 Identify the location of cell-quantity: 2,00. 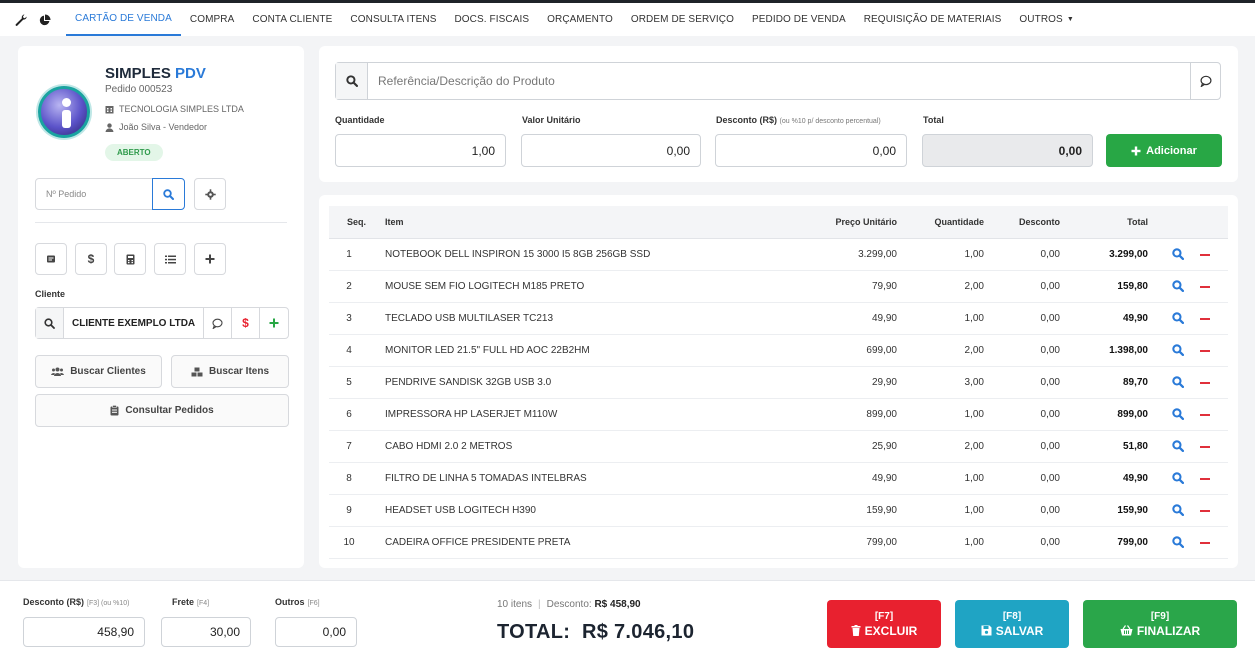
(974, 286).